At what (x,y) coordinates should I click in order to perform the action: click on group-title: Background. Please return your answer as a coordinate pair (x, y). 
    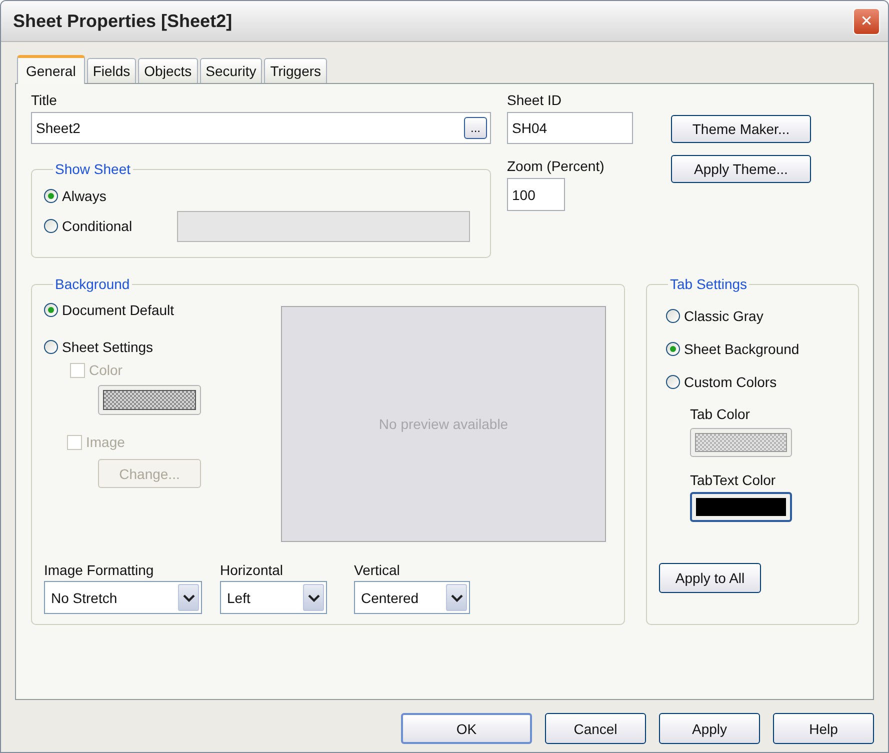
    Looking at the image, I should click on (92, 284).